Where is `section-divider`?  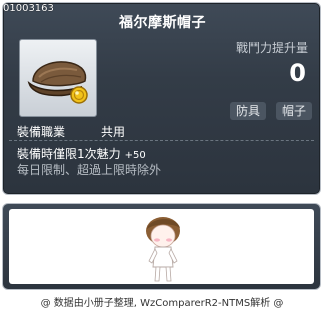 section-divider is located at coordinates (161, 140).